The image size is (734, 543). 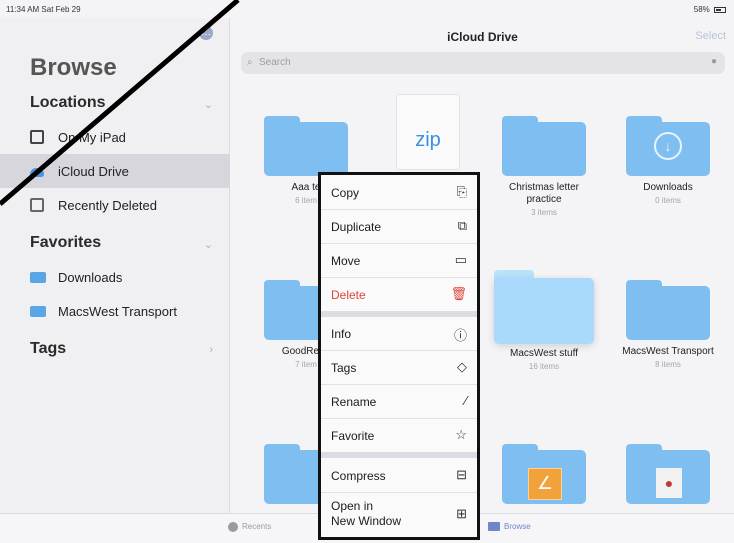 I want to click on menu-item-delete: Delete 🗑, so click(x=399, y=294).